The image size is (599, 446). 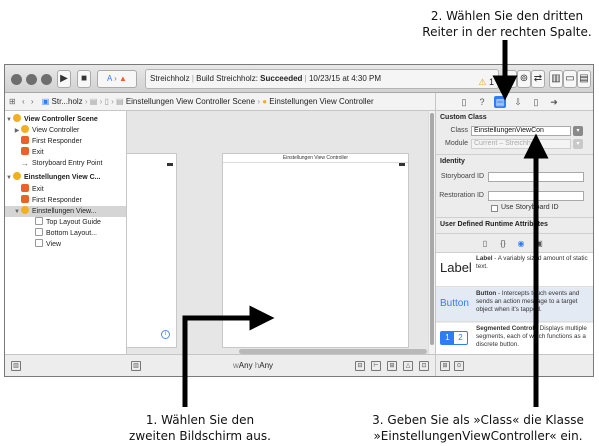 What do you see at coordinates (16, 79) in the screenshot?
I see `close-window-button` at bounding box center [16, 79].